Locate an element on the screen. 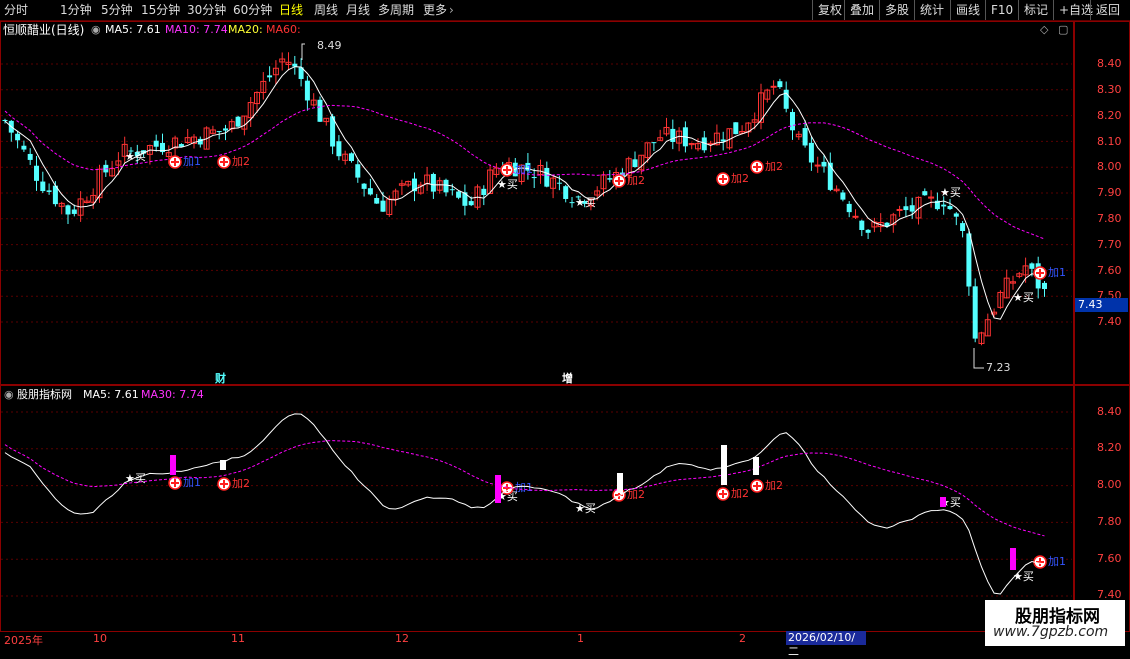 The width and height of the screenshot is (1130, 659). cursor-date-tag: 2026/02/10/二 is located at coordinates (826, 644).